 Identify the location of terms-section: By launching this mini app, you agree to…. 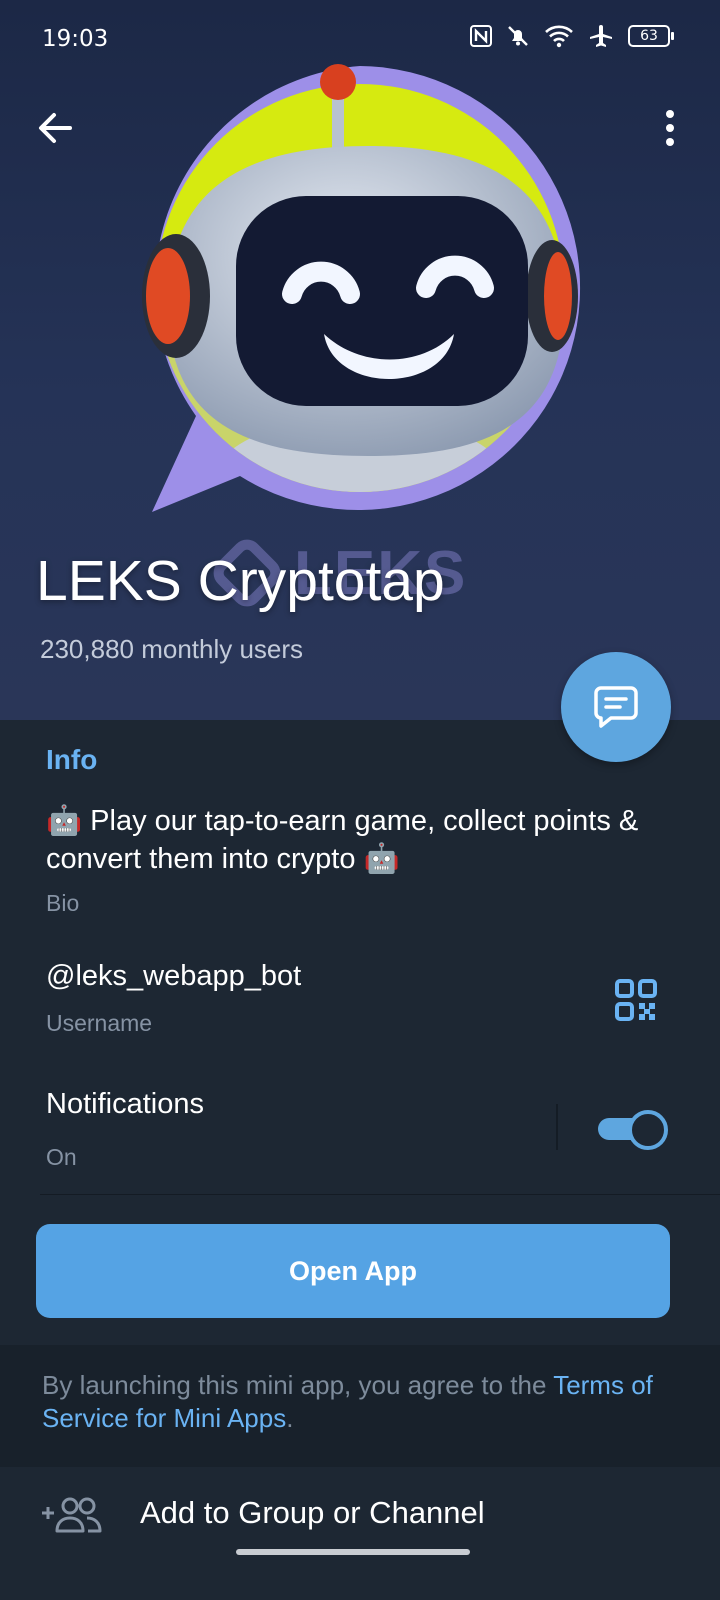
(360, 1406).